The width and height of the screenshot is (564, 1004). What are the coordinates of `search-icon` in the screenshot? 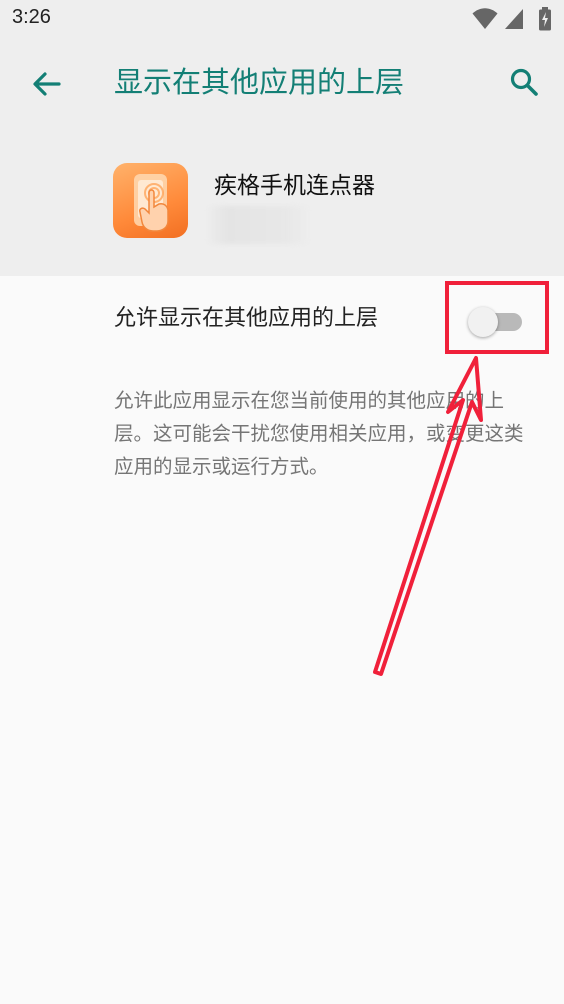 It's located at (524, 82).